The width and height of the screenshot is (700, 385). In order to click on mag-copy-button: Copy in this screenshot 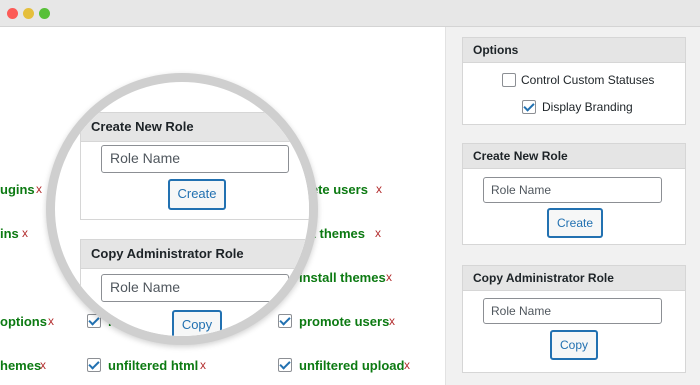, I will do `click(197, 323)`.